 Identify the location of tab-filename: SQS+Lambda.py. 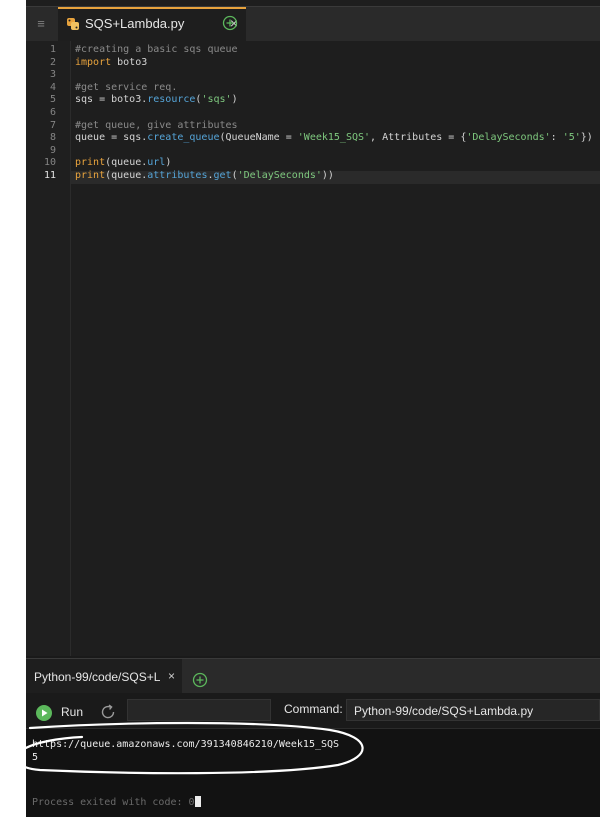
(135, 23).